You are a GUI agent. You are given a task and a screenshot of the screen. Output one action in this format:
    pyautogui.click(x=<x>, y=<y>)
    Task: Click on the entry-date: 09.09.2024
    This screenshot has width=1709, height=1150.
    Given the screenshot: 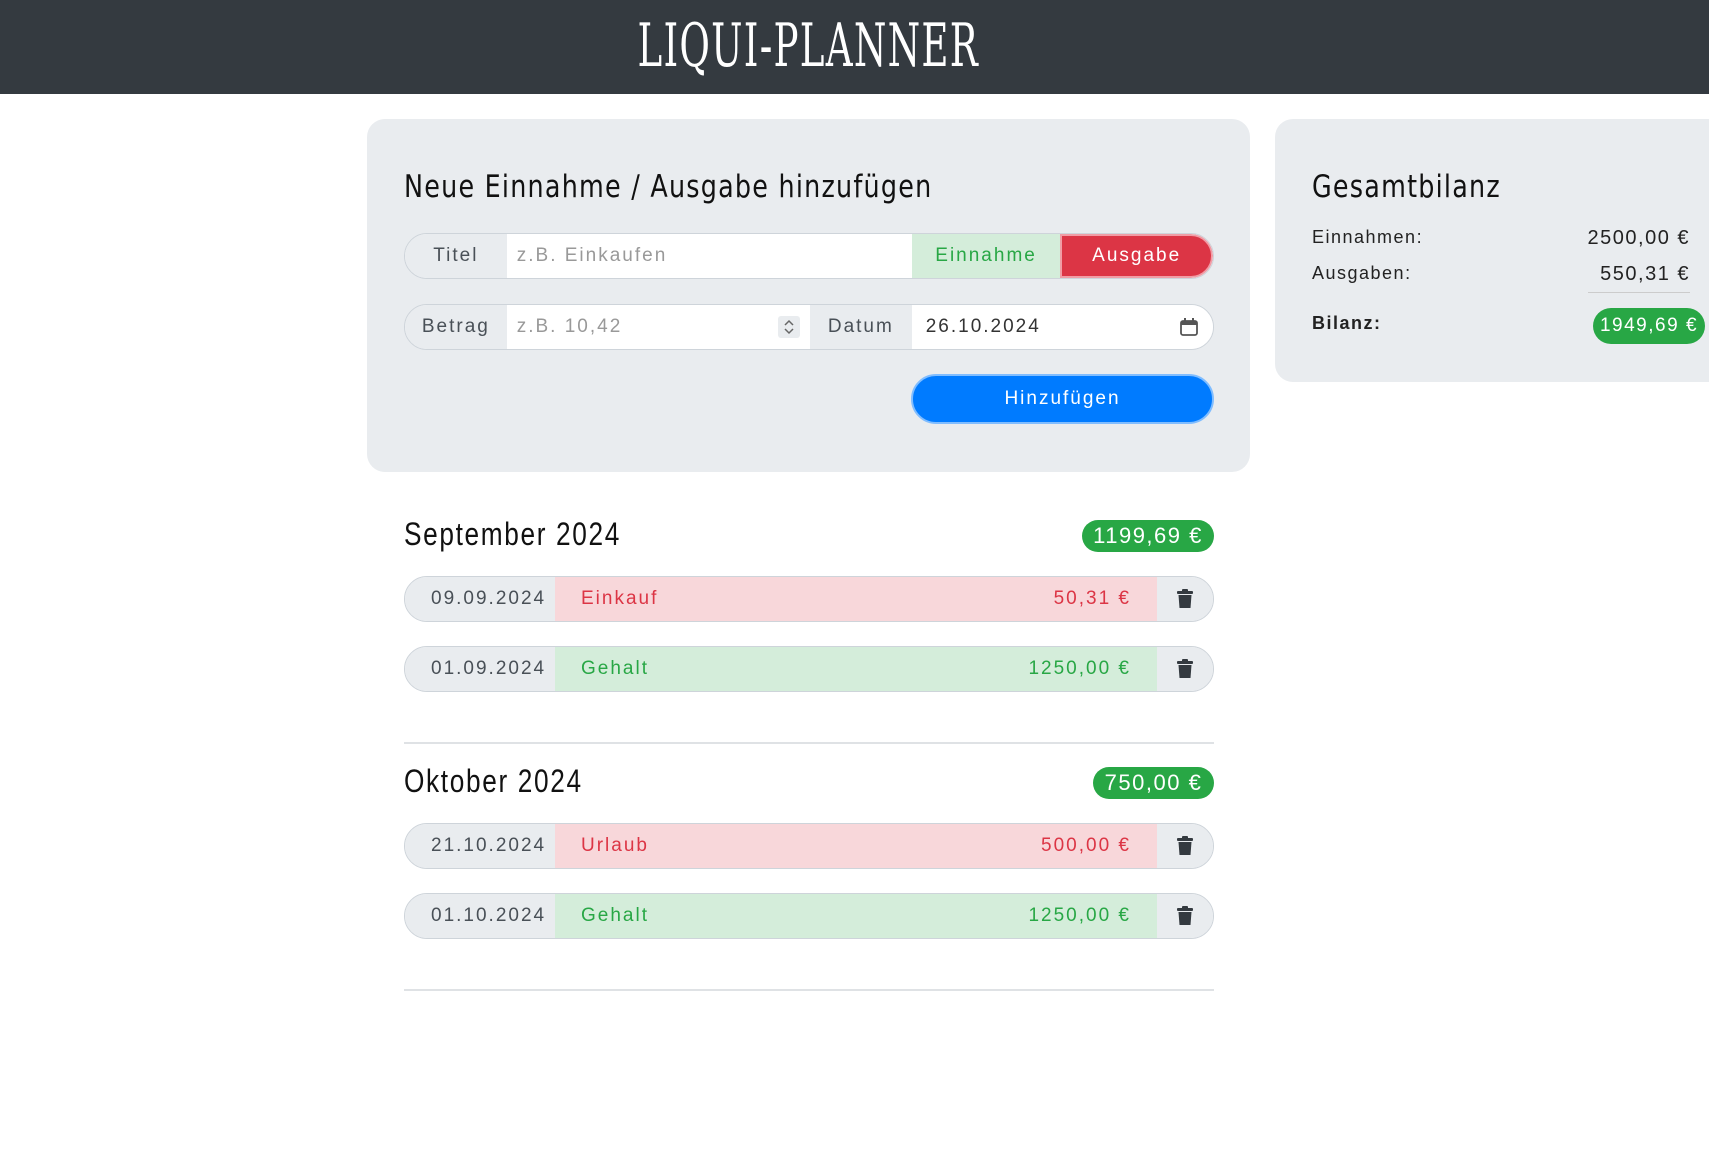 What is the action you would take?
    pyautogui.click(x=480, y=599)
    